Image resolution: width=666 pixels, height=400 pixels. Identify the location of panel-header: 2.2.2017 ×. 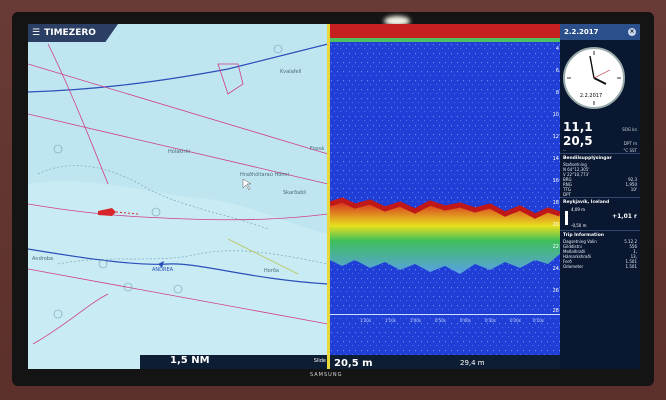
(600, 32).